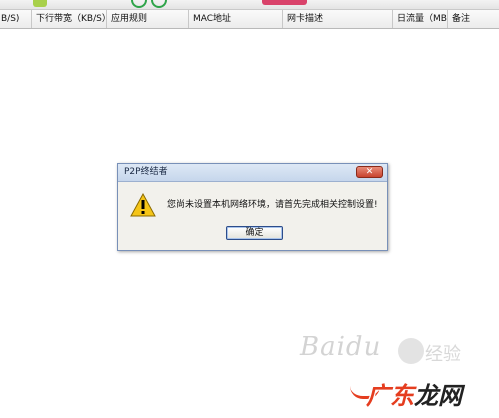 The height and width of the screenshot is (418, 499). Describe the element at coordinates (236, 19) in the screenshot. I see `column-header: MAC地址` at that location.